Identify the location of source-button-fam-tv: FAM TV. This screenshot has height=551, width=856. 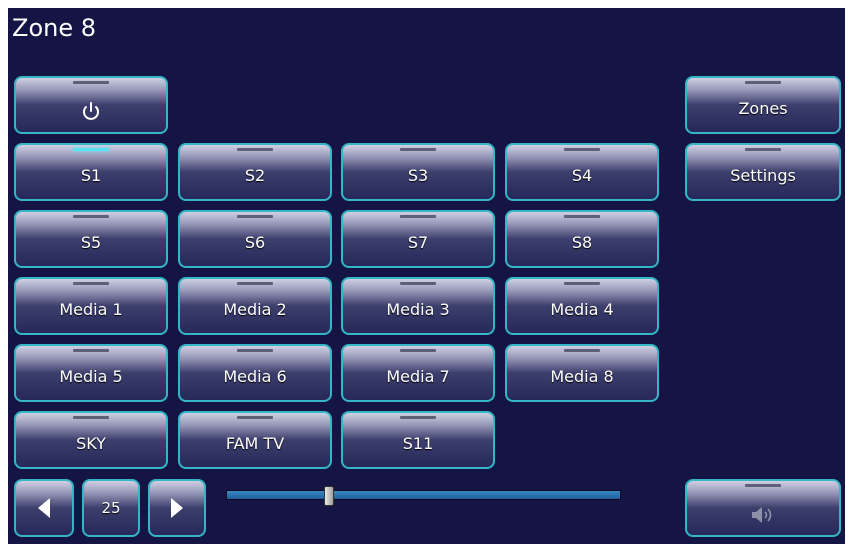
(255, 440).